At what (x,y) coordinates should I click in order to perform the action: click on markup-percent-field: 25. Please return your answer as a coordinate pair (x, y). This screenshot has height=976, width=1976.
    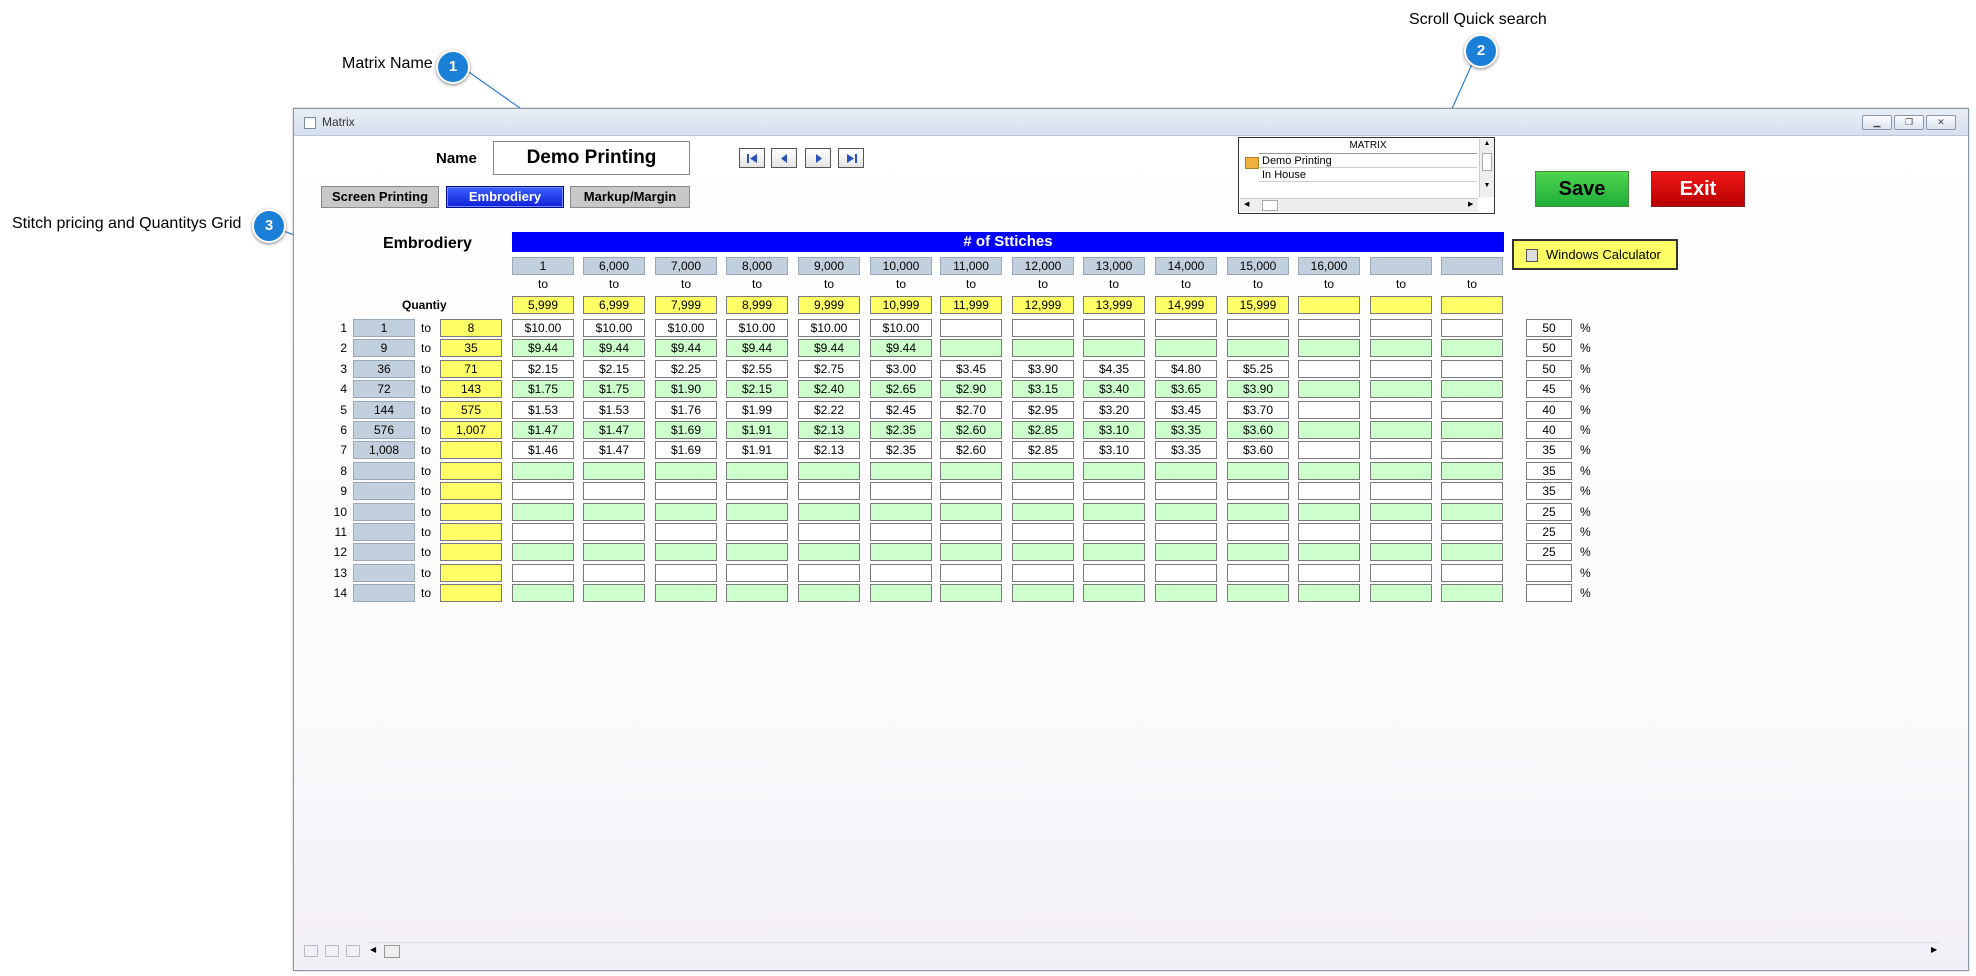
    Looking at the image, I should click on (1549, 511).